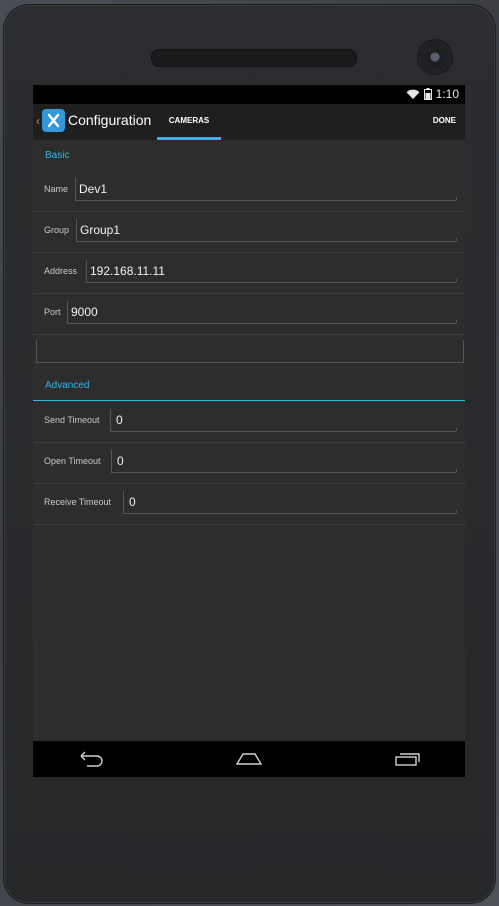 Image resolution: width=499 pixels, height=906 pixels. Describe the element at coordinates (38, 121) in the screenshot. I see `up-caret-icon: ‹` at that location.